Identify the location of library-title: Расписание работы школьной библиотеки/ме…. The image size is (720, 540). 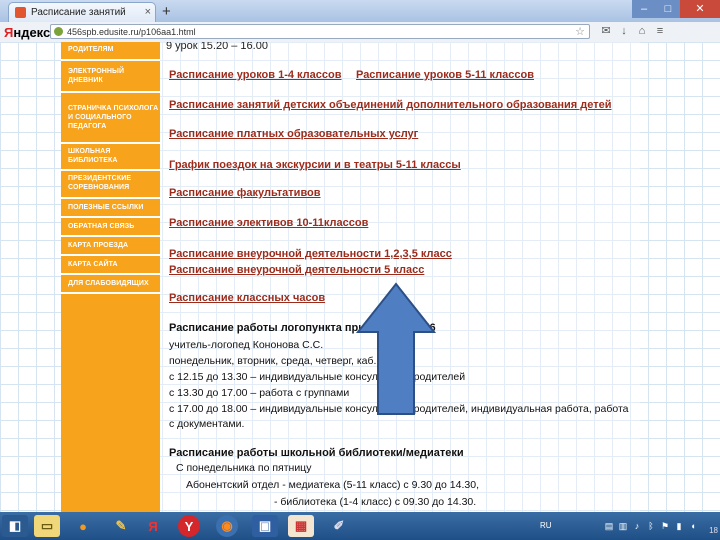
(316, 453).